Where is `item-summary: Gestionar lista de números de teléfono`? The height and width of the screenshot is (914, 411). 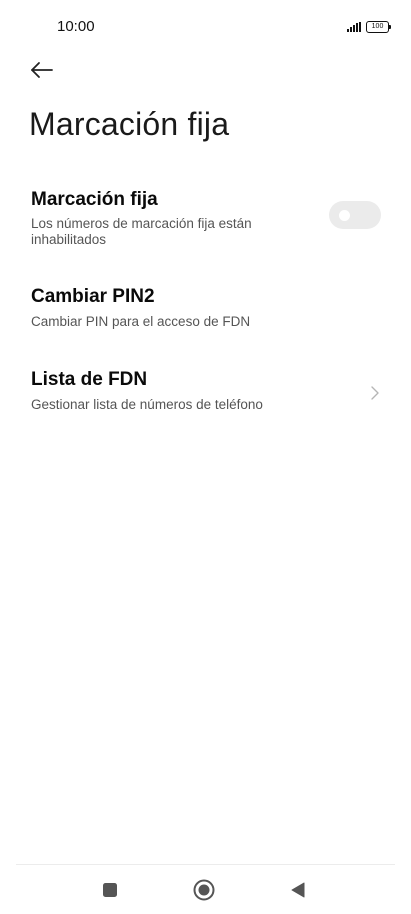
item-summary: Gestionar lista de números de teléfono is located at coordinates (147, 404).